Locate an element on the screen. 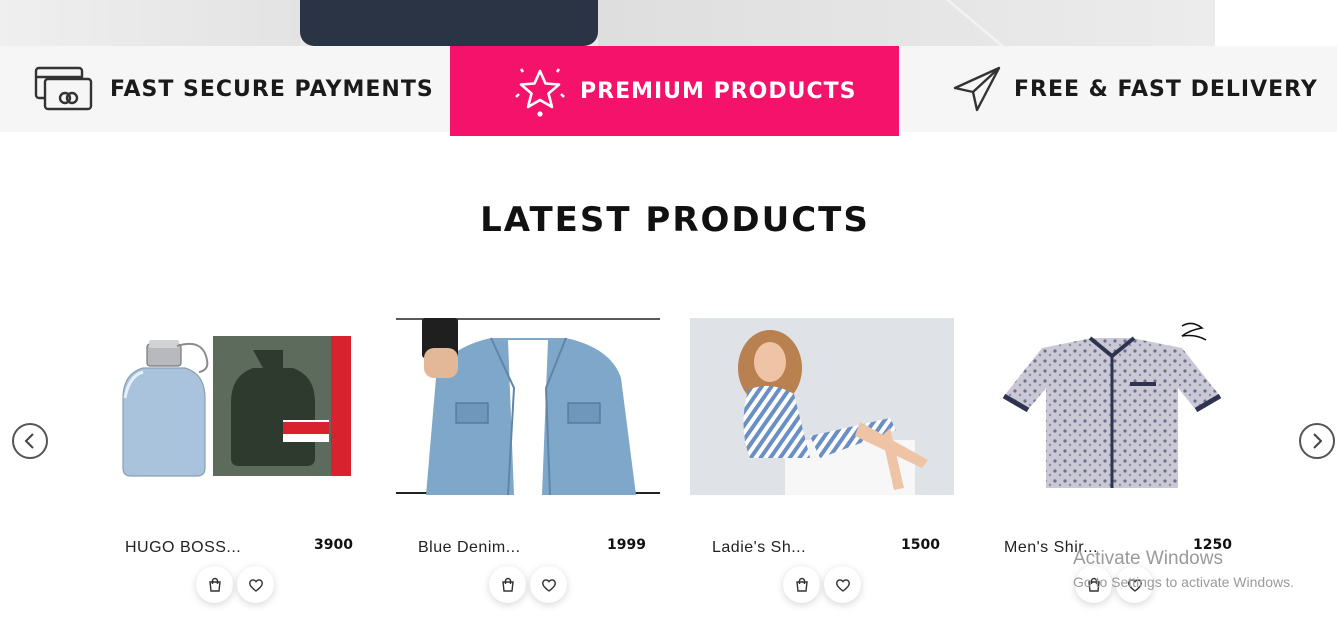 This screenshot has width=1337, height=619. product-card: HUGO BOSS... 3900 is located at coordinates (235, 468).